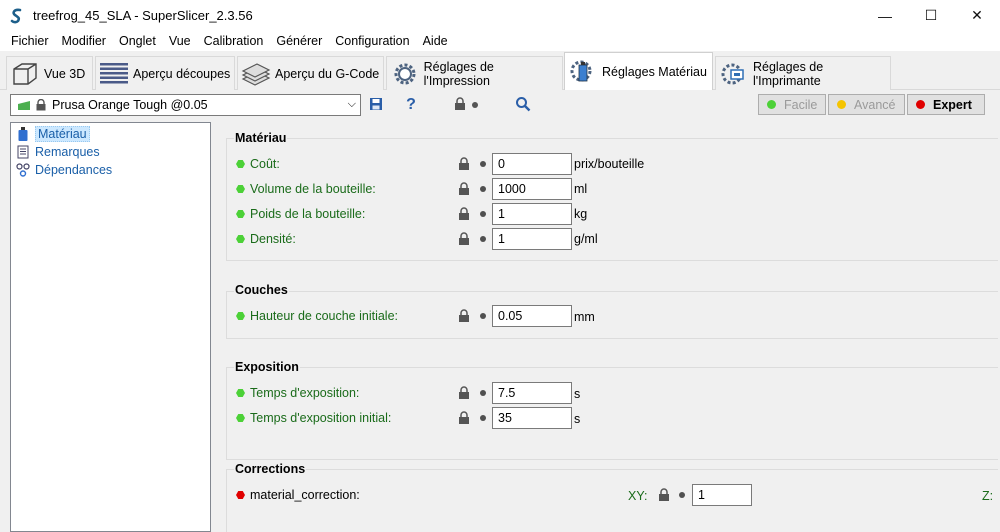 The height and width of the screenshot is (532, 1000). What do you see at coordinates (466, 105) in the screenshot?
I see `lock-legend-button` at bounding box center [466, 105].